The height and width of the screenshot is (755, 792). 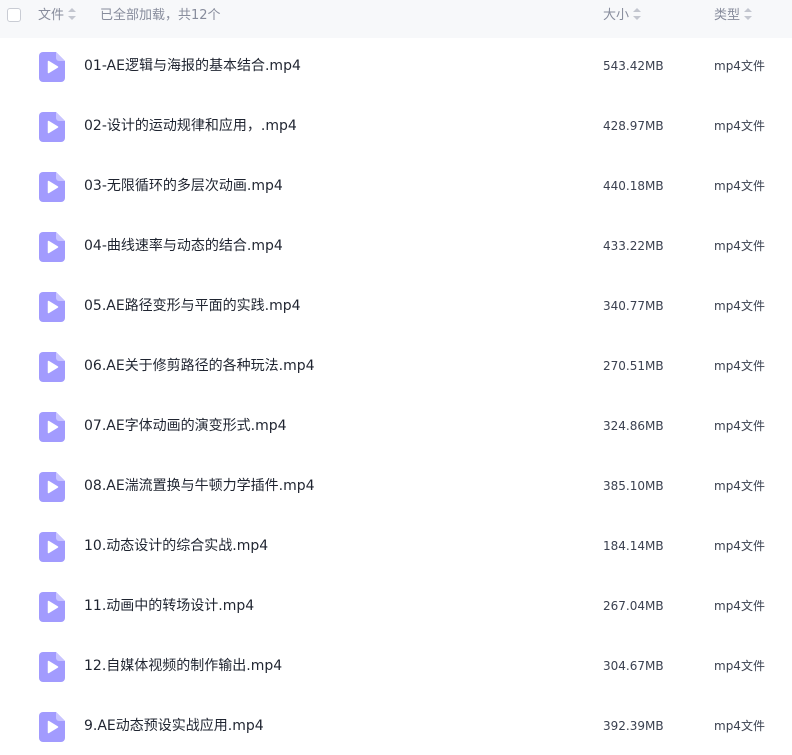 What do you see at coordinates (396, 72) in the screenshot?
I see `file-row: 01-AE逻辑与海报的基本结合.mp4 543.42MB mp4文件` at bounding box center [396, 72].